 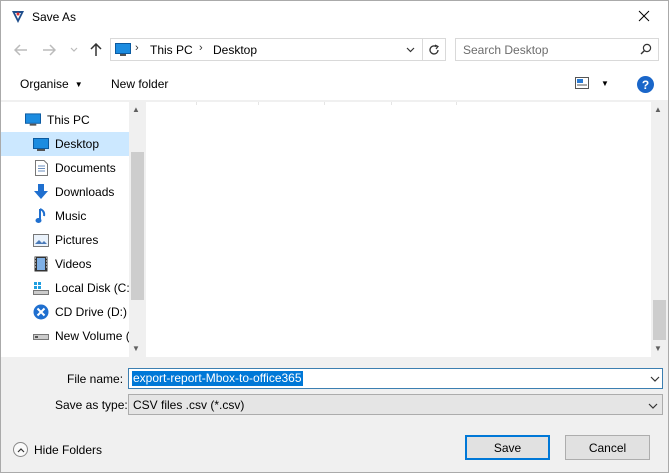 I want to click on navigation-pane-scrollbar: ▲ ▼, so click(x=137, y=229).